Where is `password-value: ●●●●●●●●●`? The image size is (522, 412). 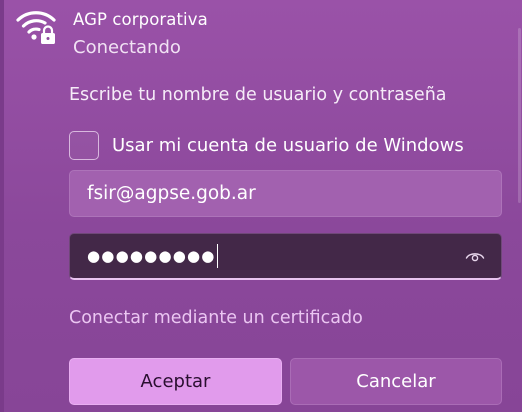 password-value: ●●●●●●●●● is located at coordinates (151, 256).